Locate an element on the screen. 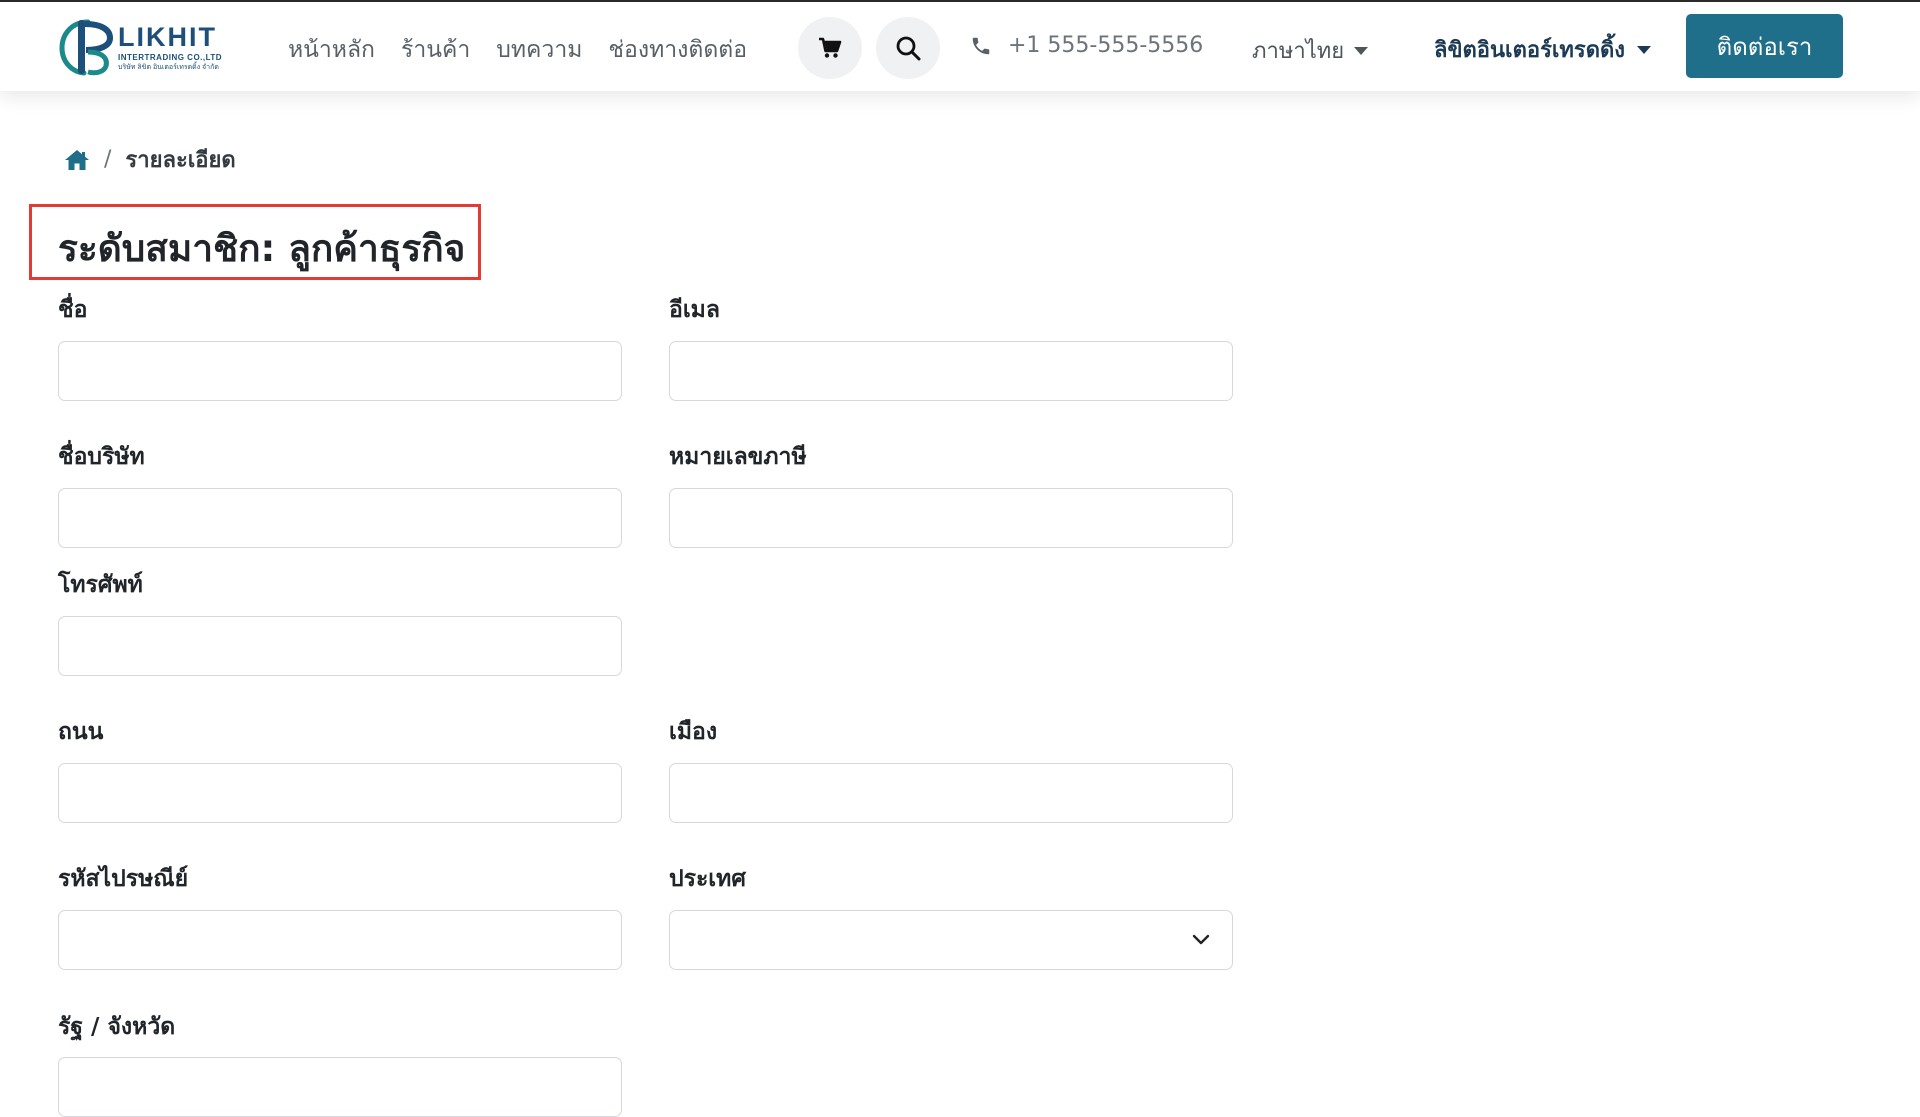  chevron-down-icon is located at coordinates (1201, 939).